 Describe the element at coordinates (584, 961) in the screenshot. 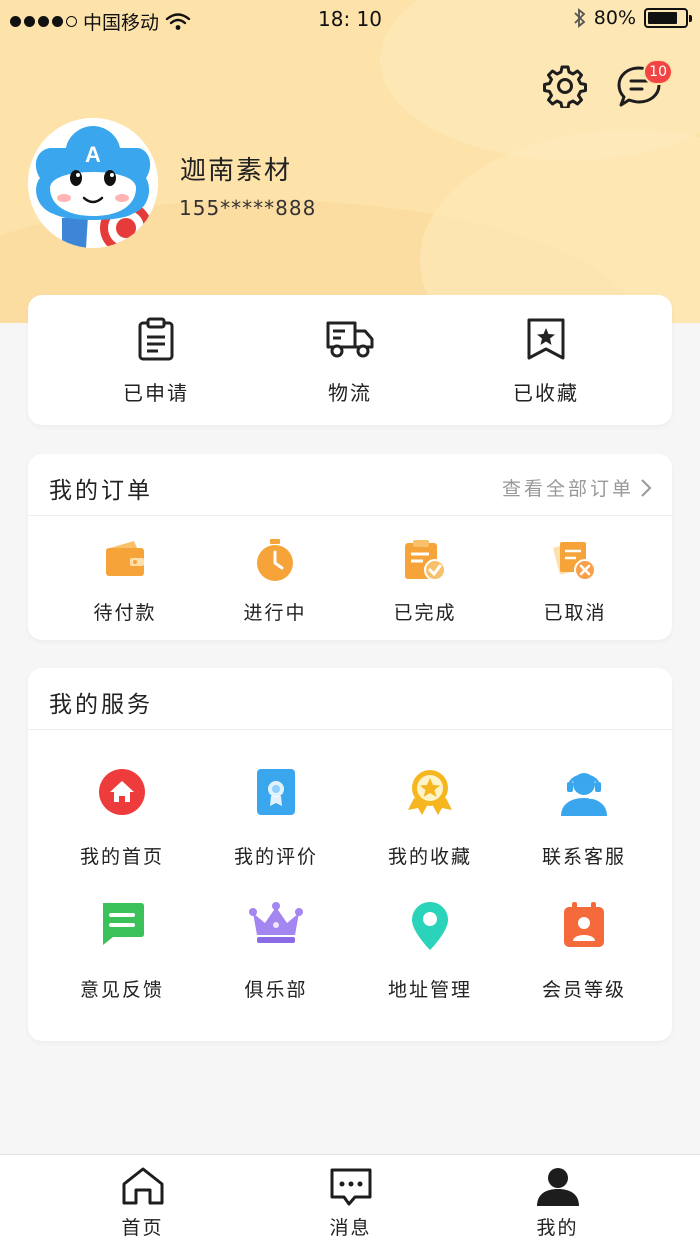

I see `service-membership-level: 会员等级` at that location.